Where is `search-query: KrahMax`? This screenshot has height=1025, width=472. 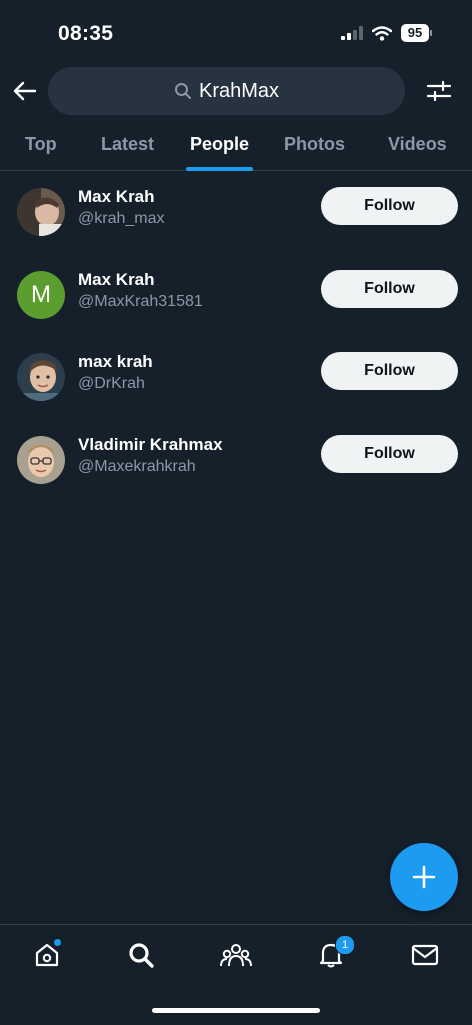
search-query: KrahMax is located at coordinates (239, 90).